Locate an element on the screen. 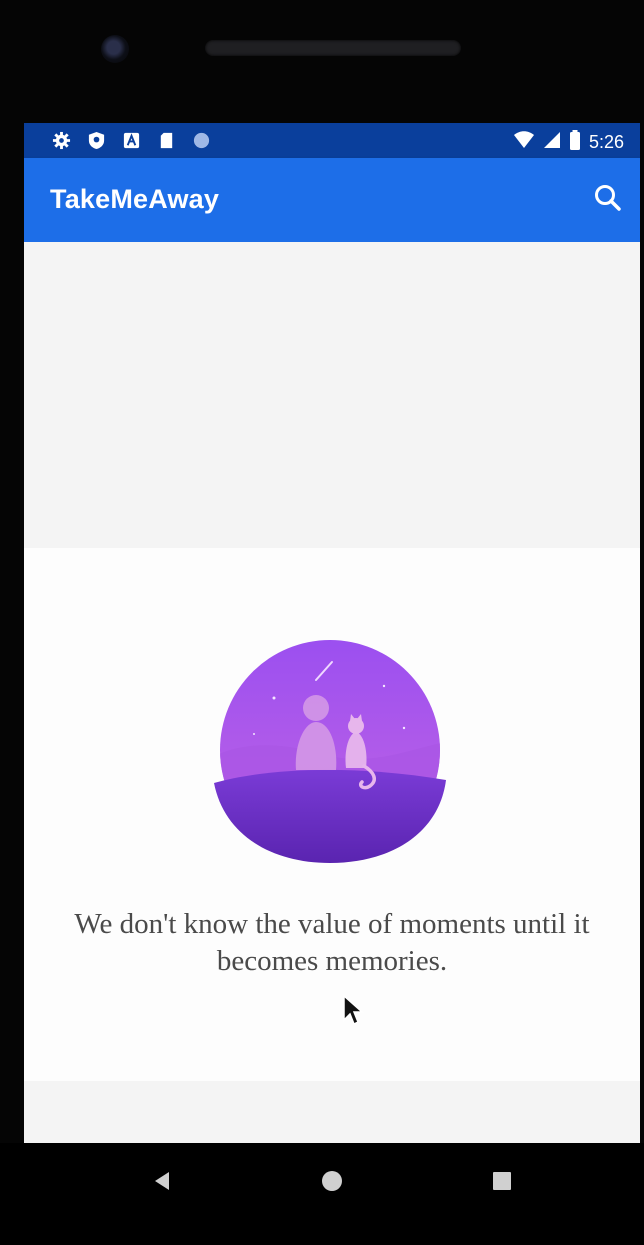 This screenshot has width=644, height=1245. earpiece-speaker is located at coordinates (333, 48).